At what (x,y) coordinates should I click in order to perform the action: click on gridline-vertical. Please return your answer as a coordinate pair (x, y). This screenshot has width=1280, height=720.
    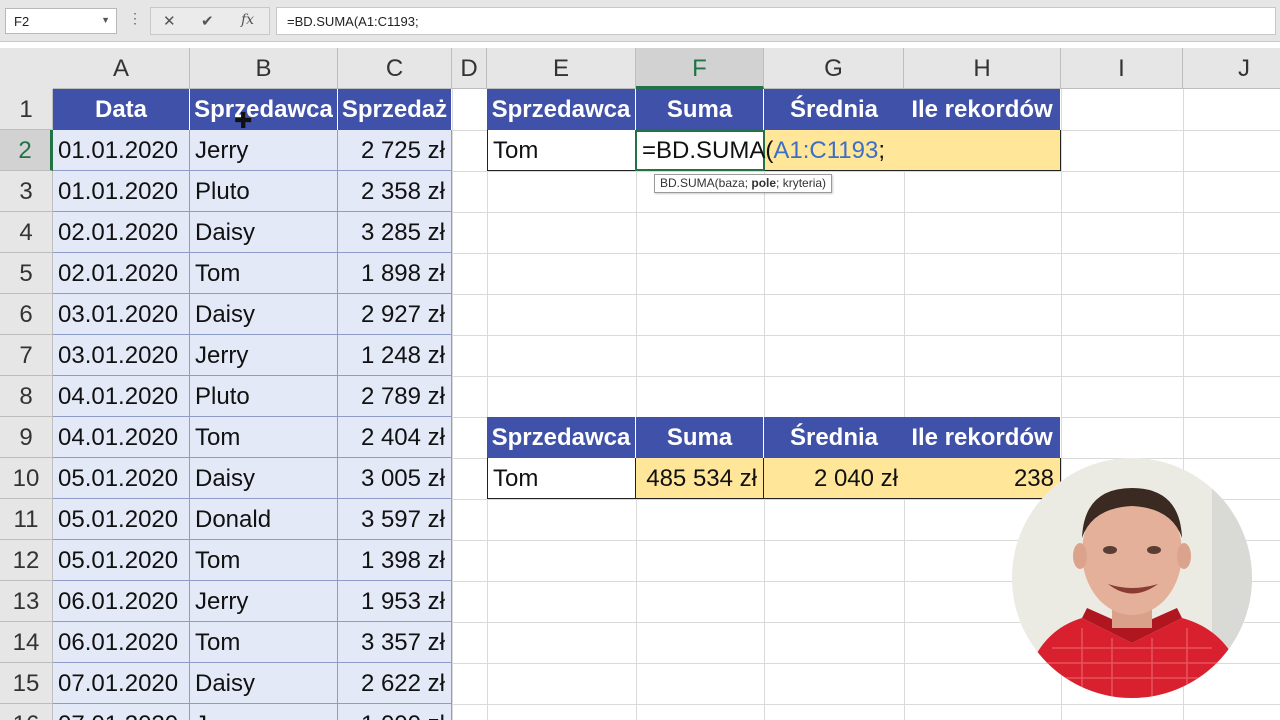
    Looking at the image, I should click on (487, 404).